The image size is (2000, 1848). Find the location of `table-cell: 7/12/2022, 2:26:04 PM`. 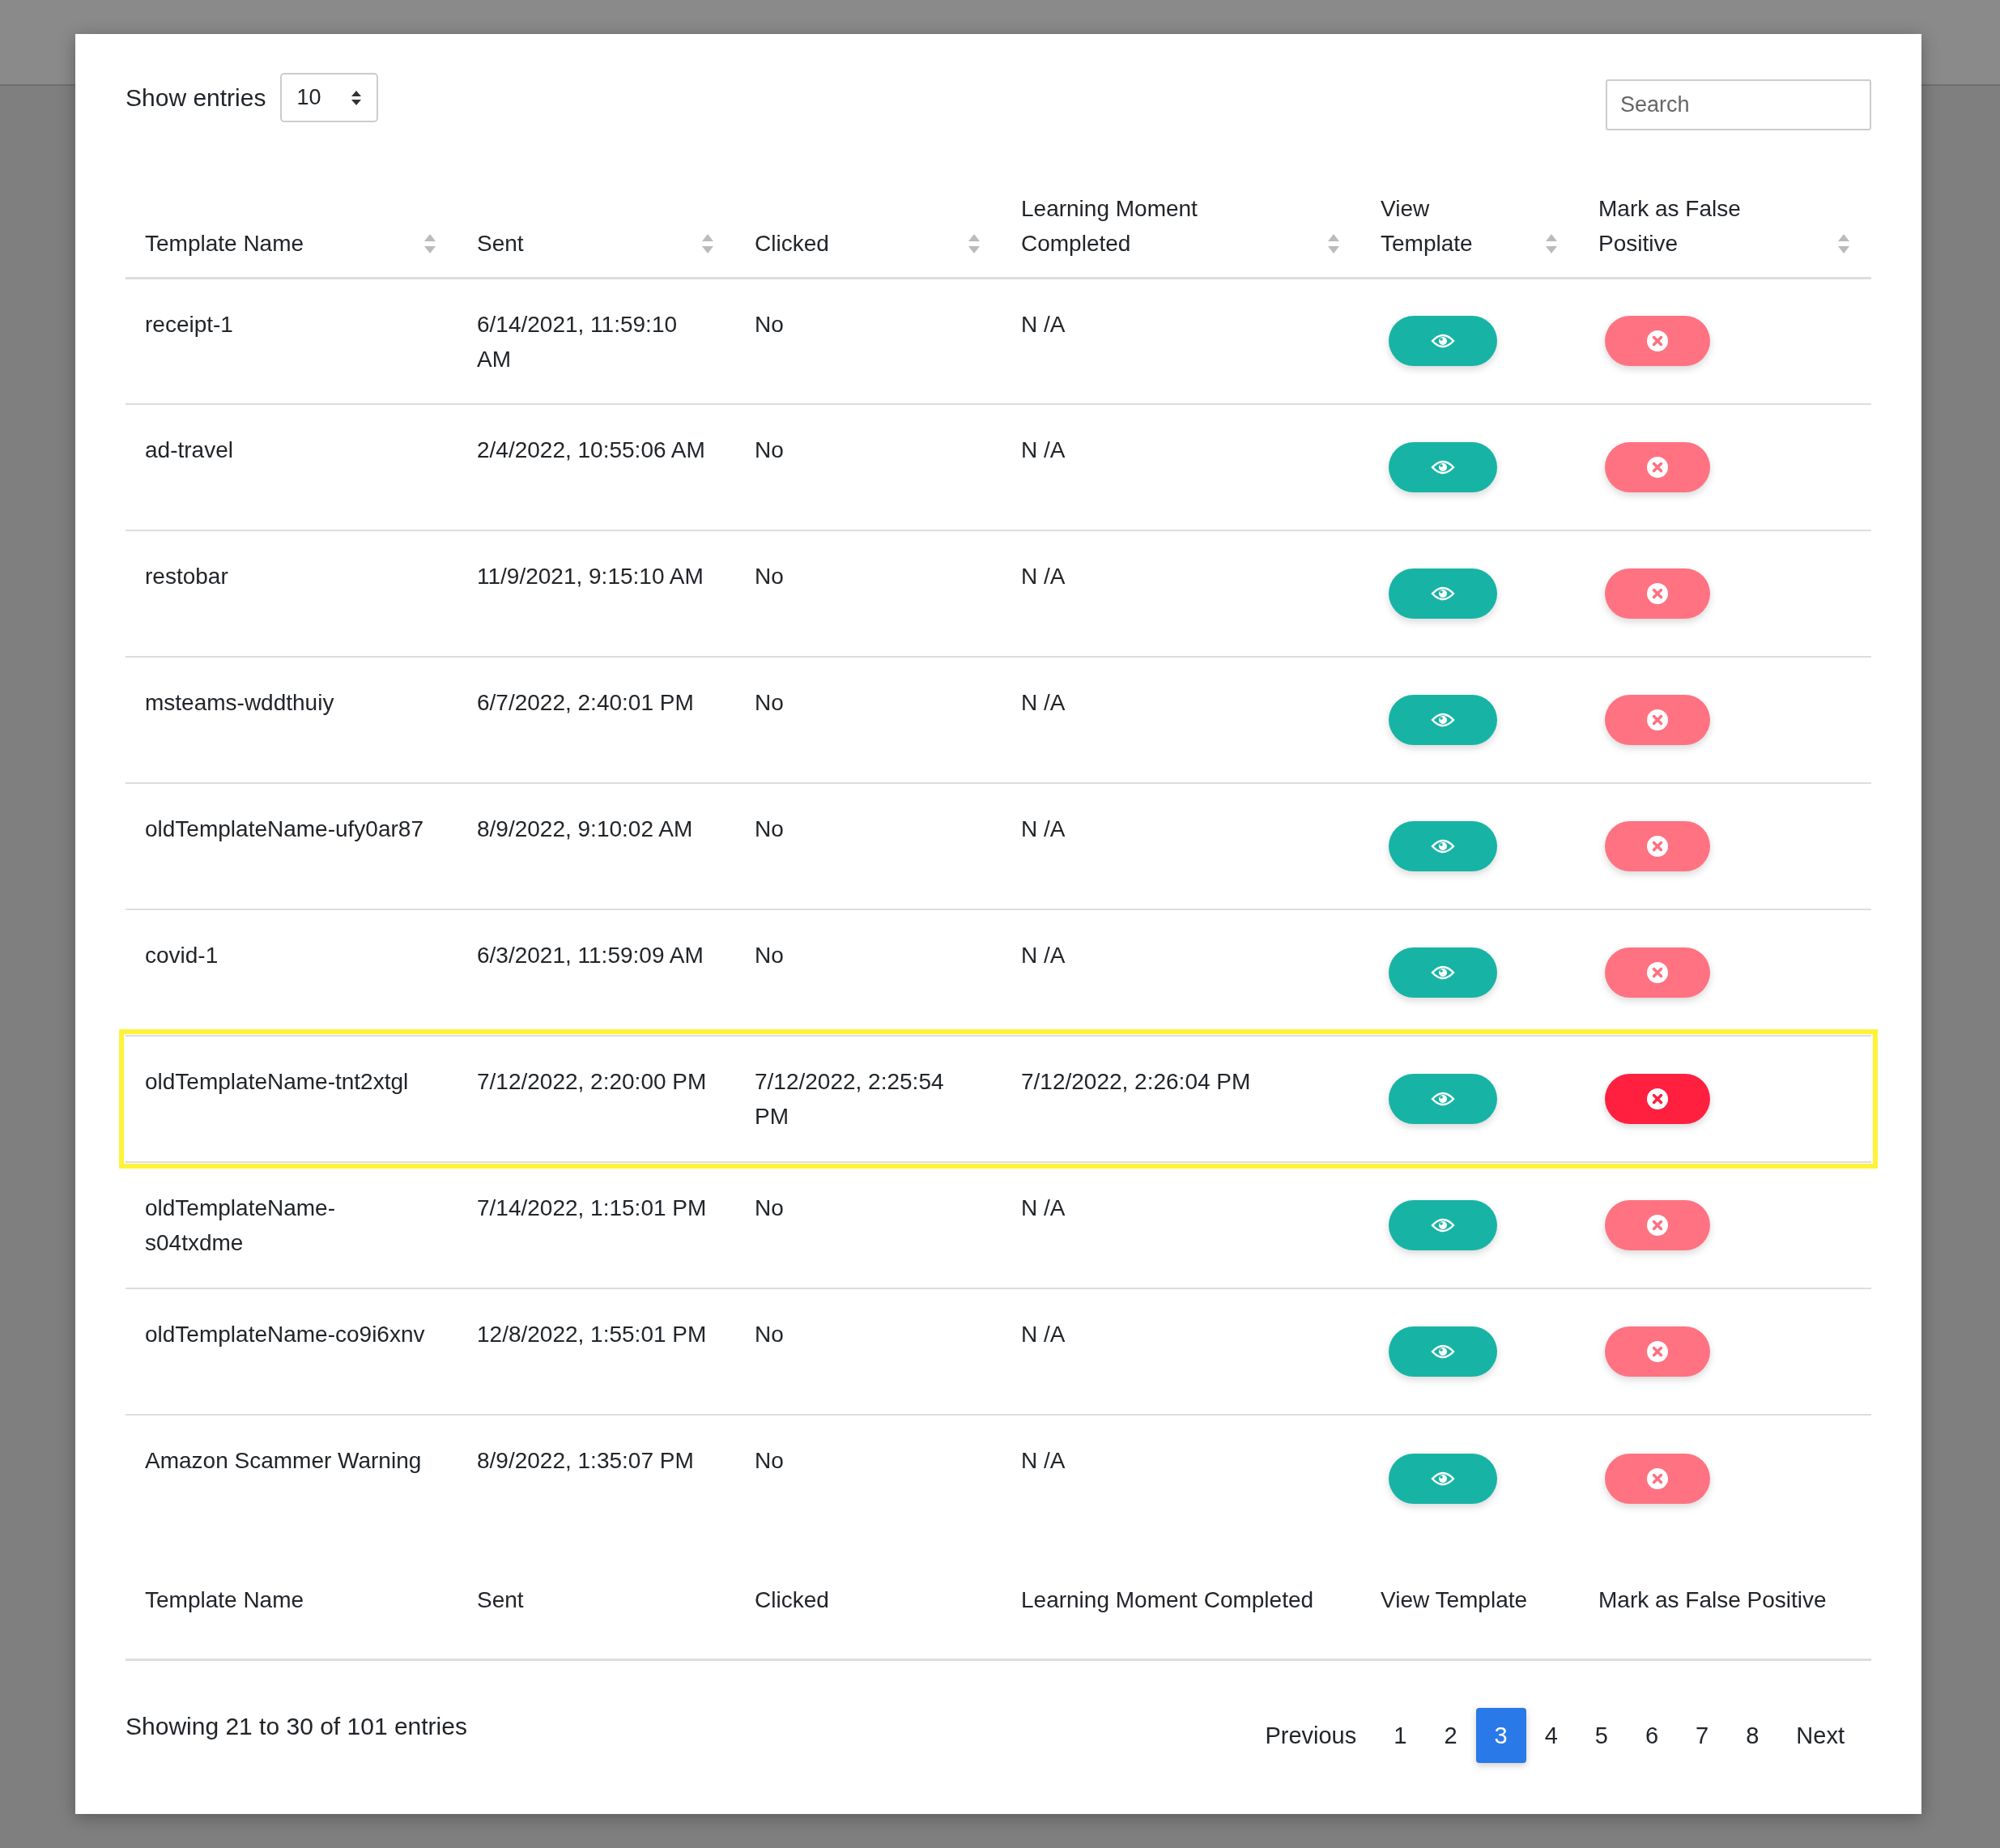

table-cell: 7/12/2022, 2:26:04 PM is located at coordinates (1181, 1099).